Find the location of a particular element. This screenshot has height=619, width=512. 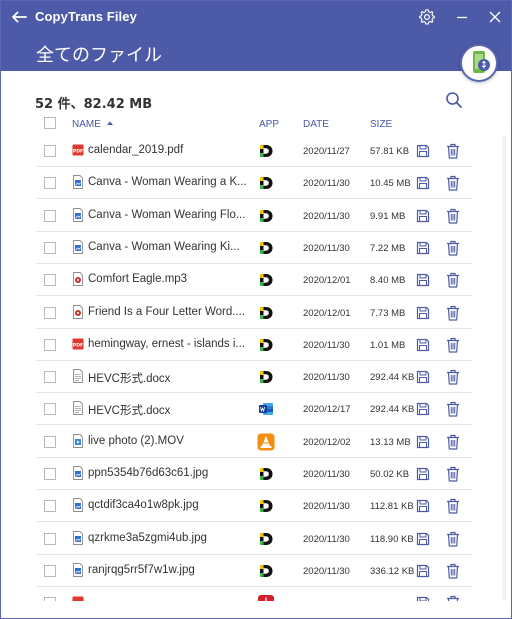

file-row: ppn5354b76d63c61.jpg 2020/11/30 50.02 KB is located at coordinates (254, 474).